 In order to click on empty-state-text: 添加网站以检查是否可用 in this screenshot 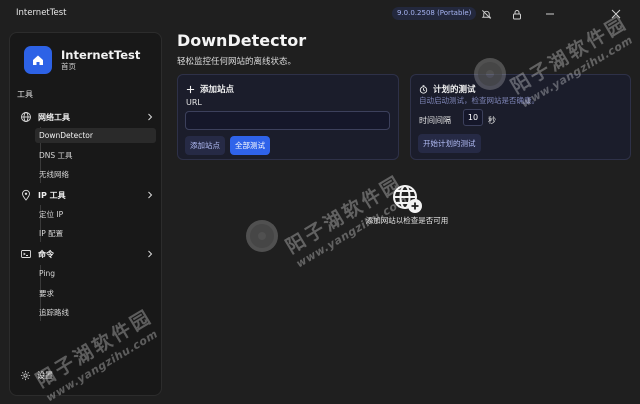, I will do `click(407, 220)`.